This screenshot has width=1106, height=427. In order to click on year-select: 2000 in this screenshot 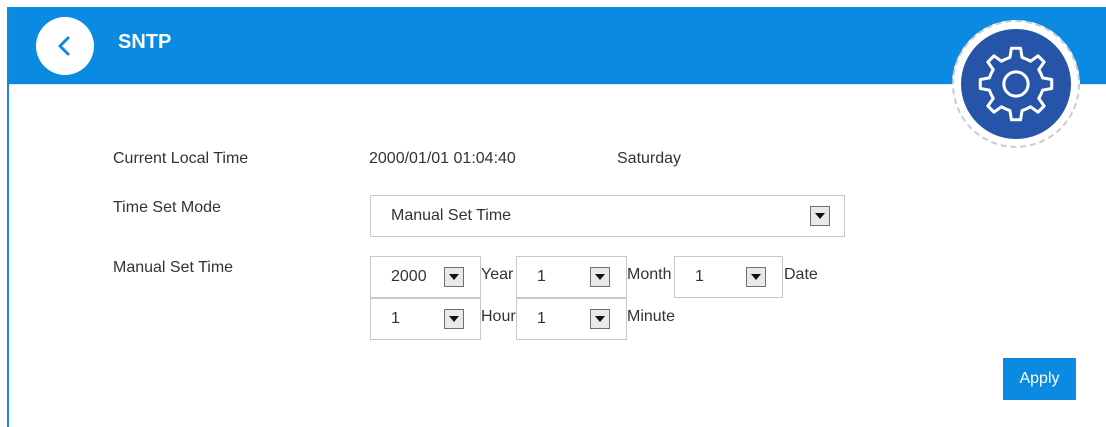, I will do `click(425, 277)`.